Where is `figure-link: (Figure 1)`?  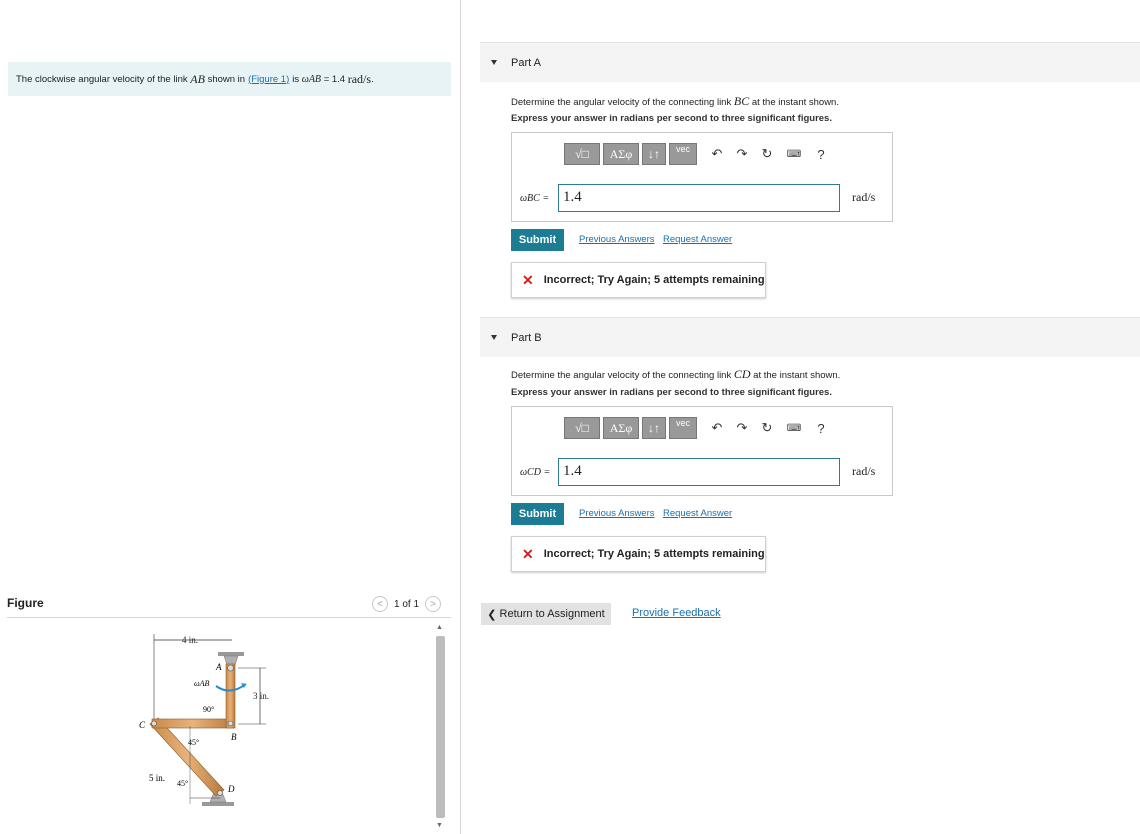 figure-link: (Figure 1) is located at coordinates (268, 79).